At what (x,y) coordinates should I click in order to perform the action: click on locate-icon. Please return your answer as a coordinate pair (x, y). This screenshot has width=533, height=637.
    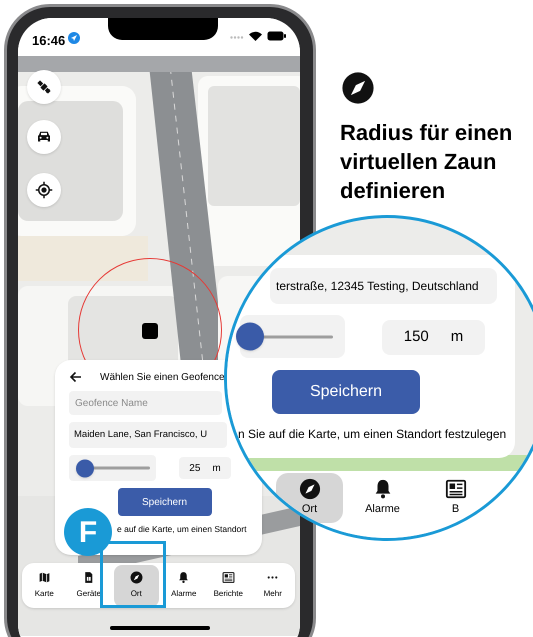
    Looking at the image, I should click on (44, 190).